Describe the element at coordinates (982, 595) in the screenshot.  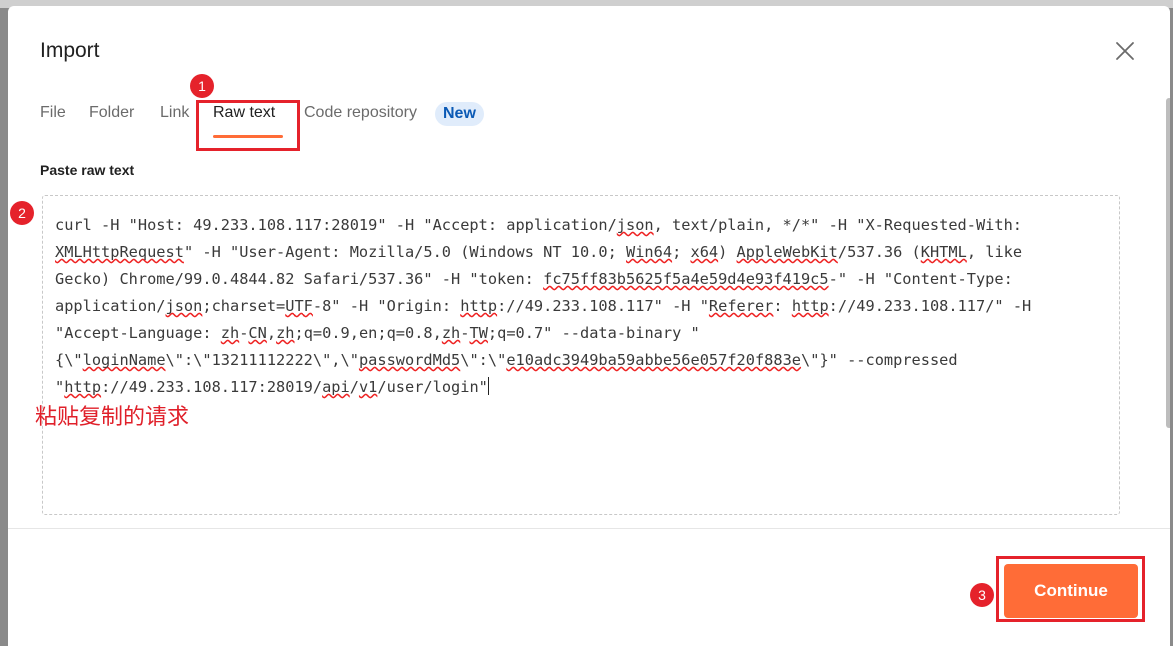
I see `marker-3: 3` at that location.